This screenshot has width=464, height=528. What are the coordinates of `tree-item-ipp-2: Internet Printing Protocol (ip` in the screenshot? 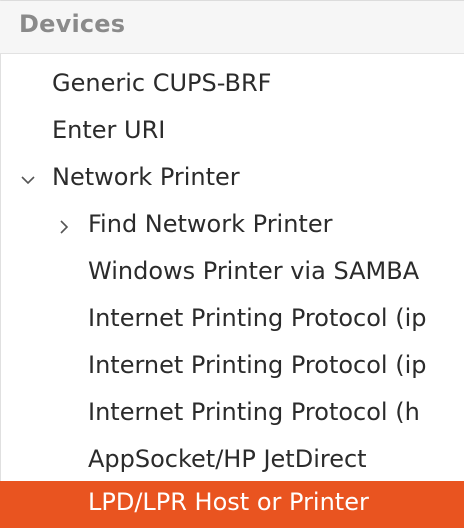 It's located at (232, 367).